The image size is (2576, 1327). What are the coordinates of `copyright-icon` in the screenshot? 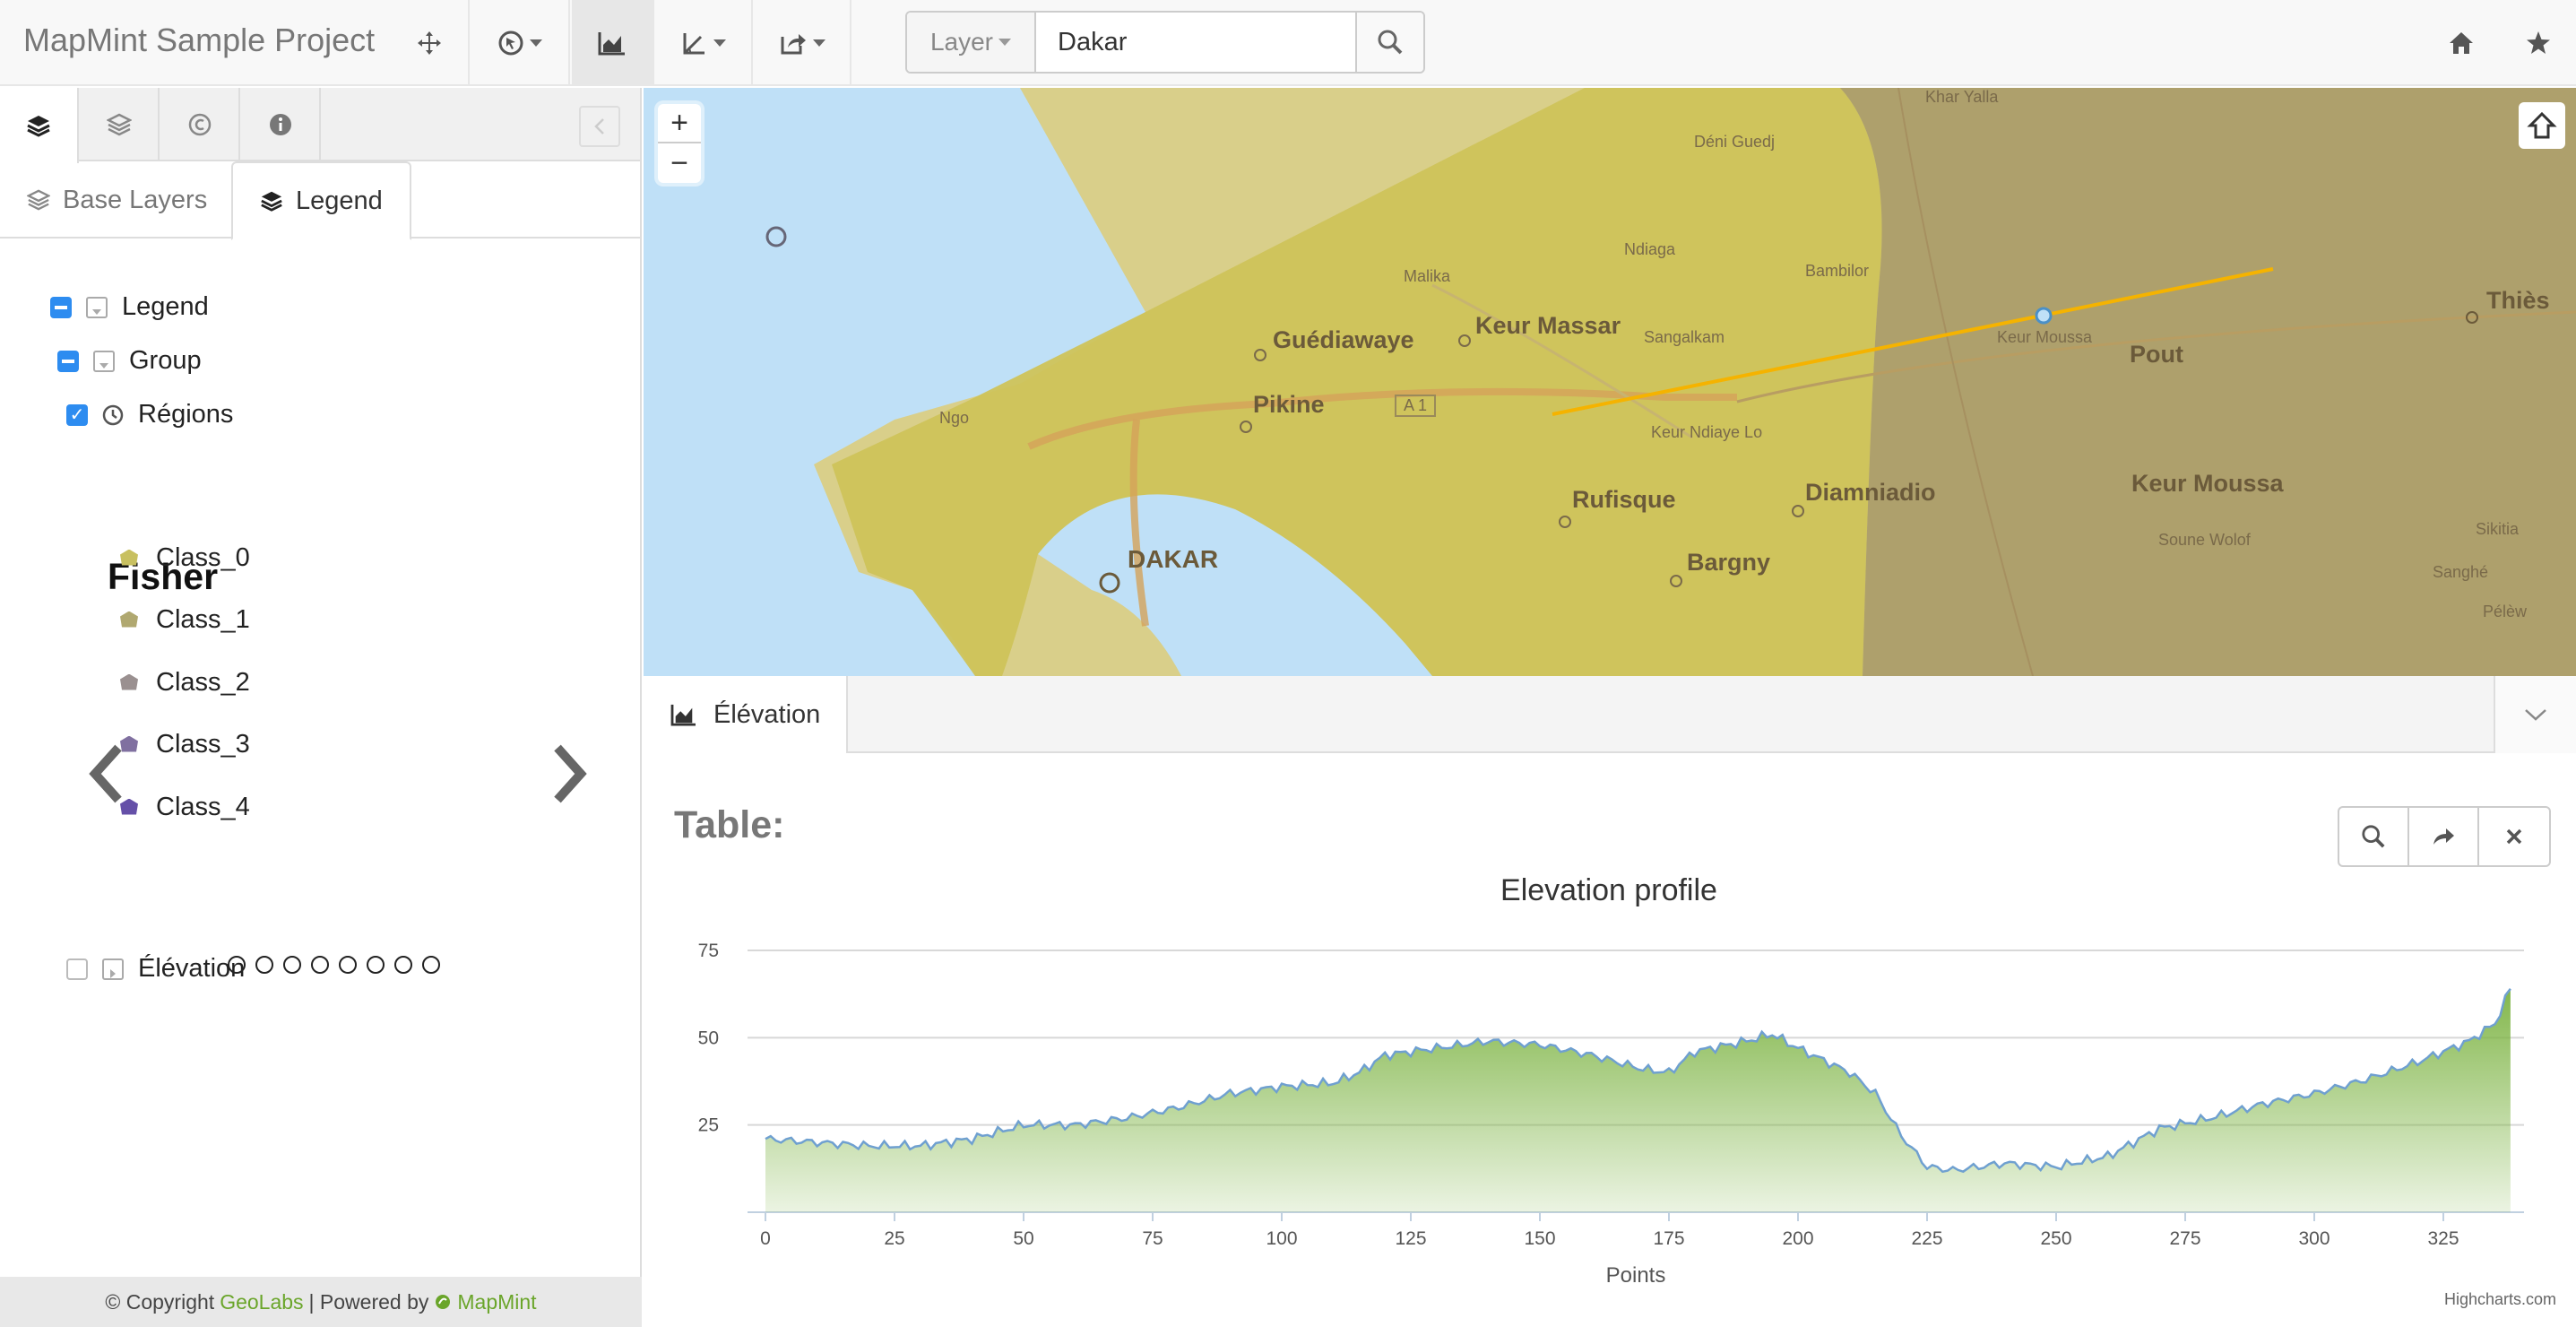 It's located at (200, 124).